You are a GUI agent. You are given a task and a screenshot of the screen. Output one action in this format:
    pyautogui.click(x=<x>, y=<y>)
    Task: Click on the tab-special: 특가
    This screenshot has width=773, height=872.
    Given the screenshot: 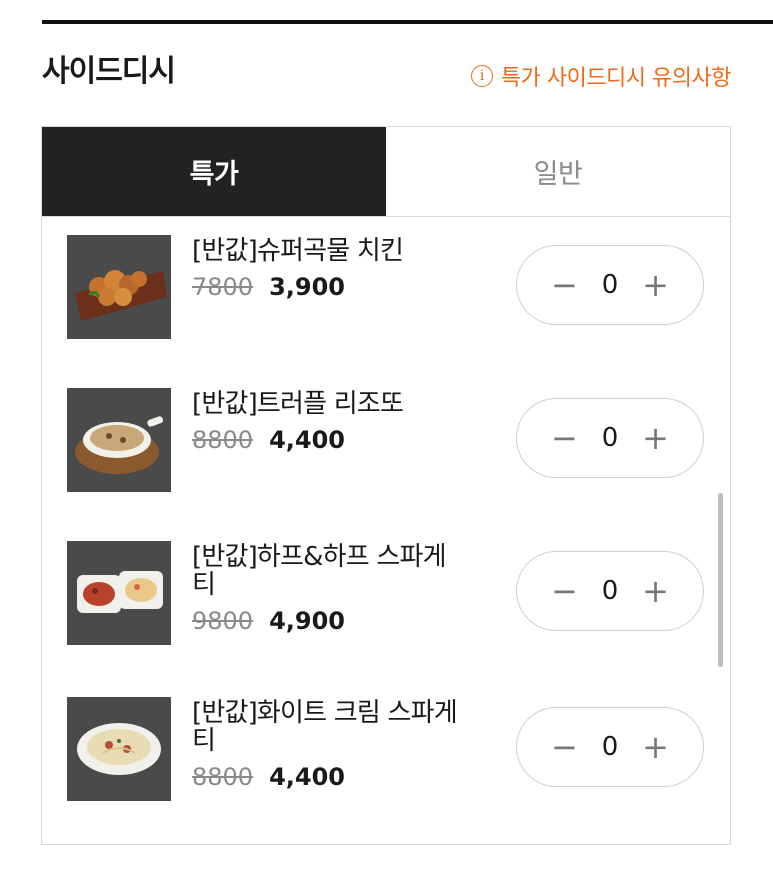 What is the action you would take?
    pyautogui.click(x=214, y=171)
    